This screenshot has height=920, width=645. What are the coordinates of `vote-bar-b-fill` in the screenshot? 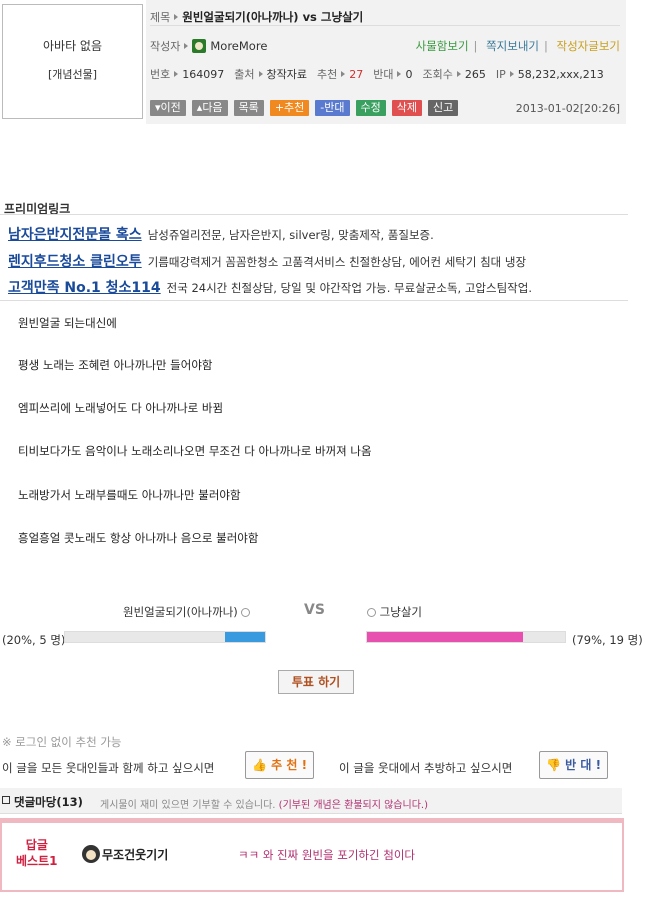 It's located at (445, 637).